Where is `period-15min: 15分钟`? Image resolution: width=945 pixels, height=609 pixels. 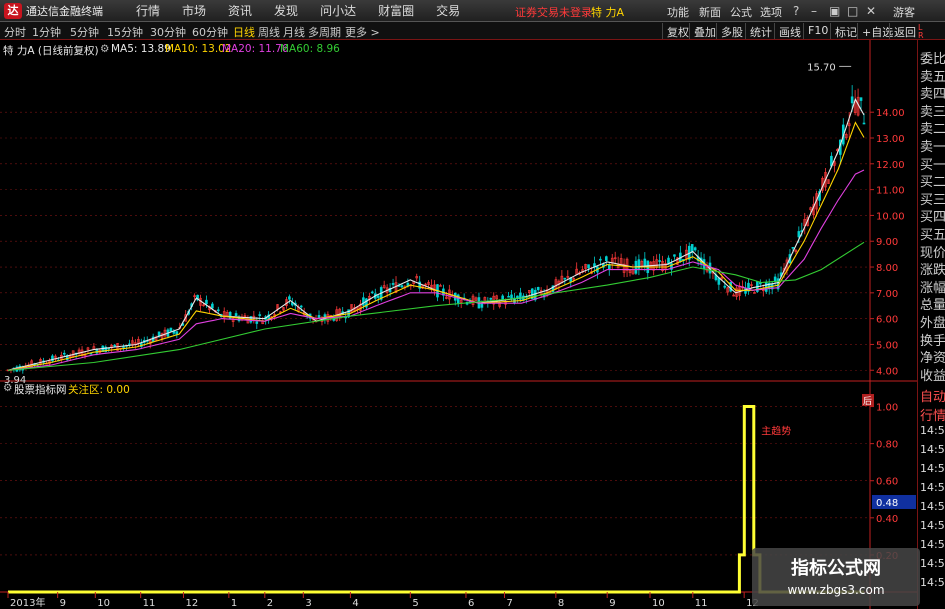
period-15min: 15分钟 is located at coordinates (125, 32).